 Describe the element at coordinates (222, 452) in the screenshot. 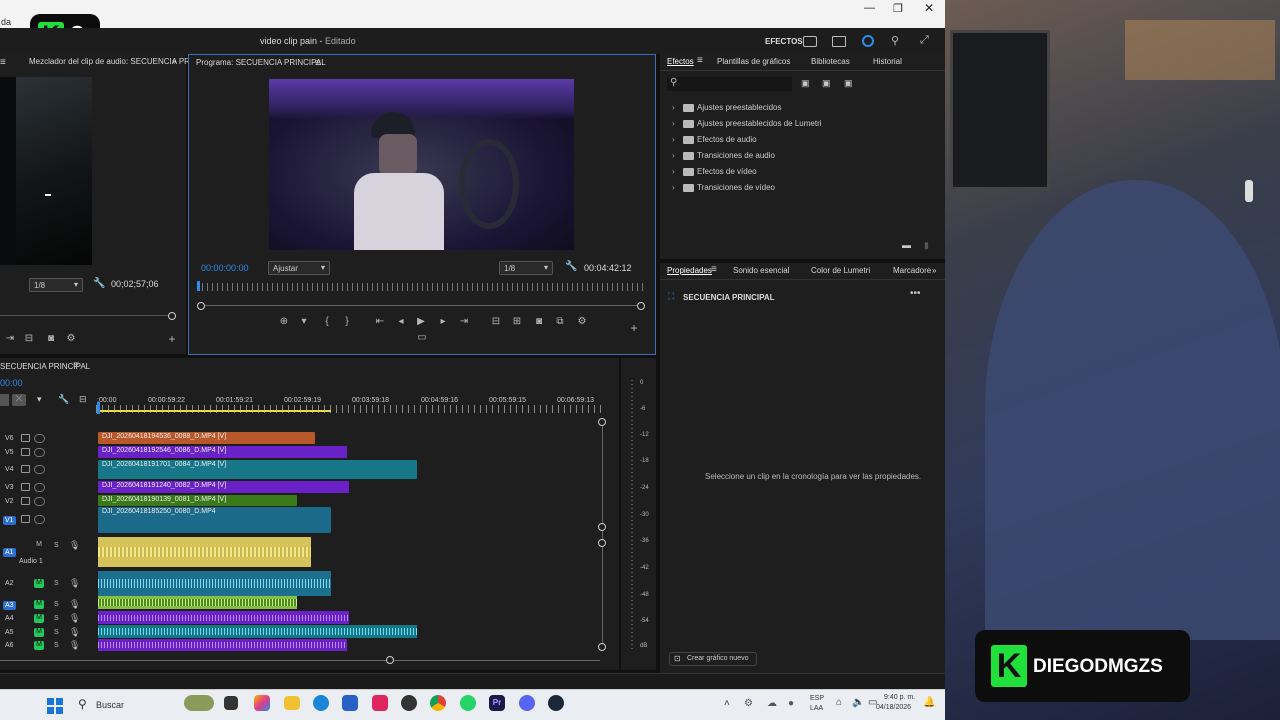

I see `clip-v5: DJI_20260418192546_0086_D.MP4 [V]` at that location.